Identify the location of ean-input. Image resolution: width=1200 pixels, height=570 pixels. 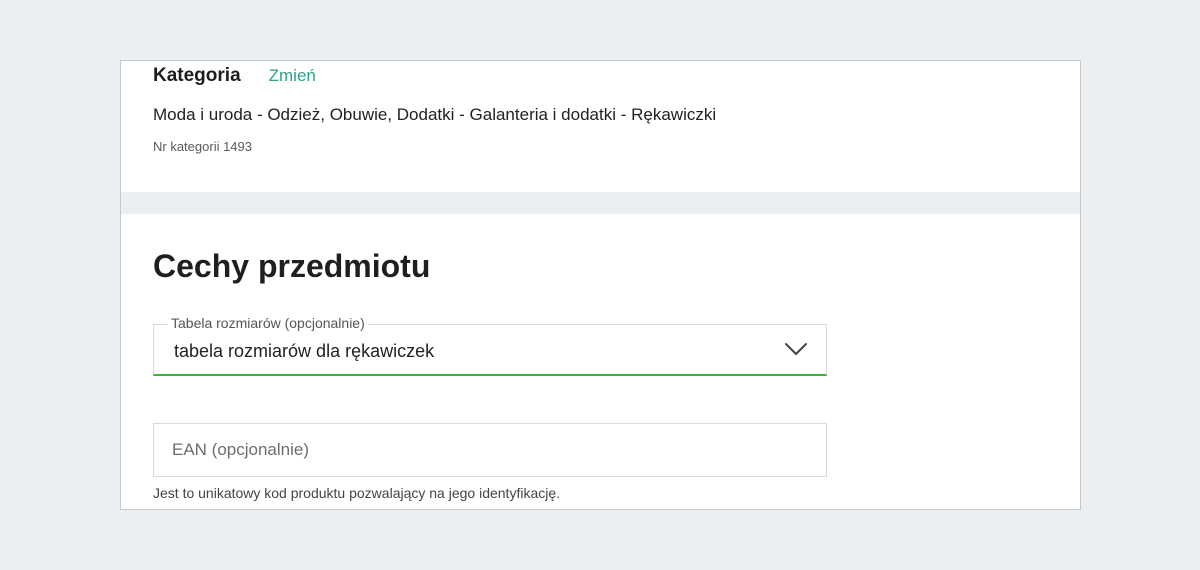
(487, 450).